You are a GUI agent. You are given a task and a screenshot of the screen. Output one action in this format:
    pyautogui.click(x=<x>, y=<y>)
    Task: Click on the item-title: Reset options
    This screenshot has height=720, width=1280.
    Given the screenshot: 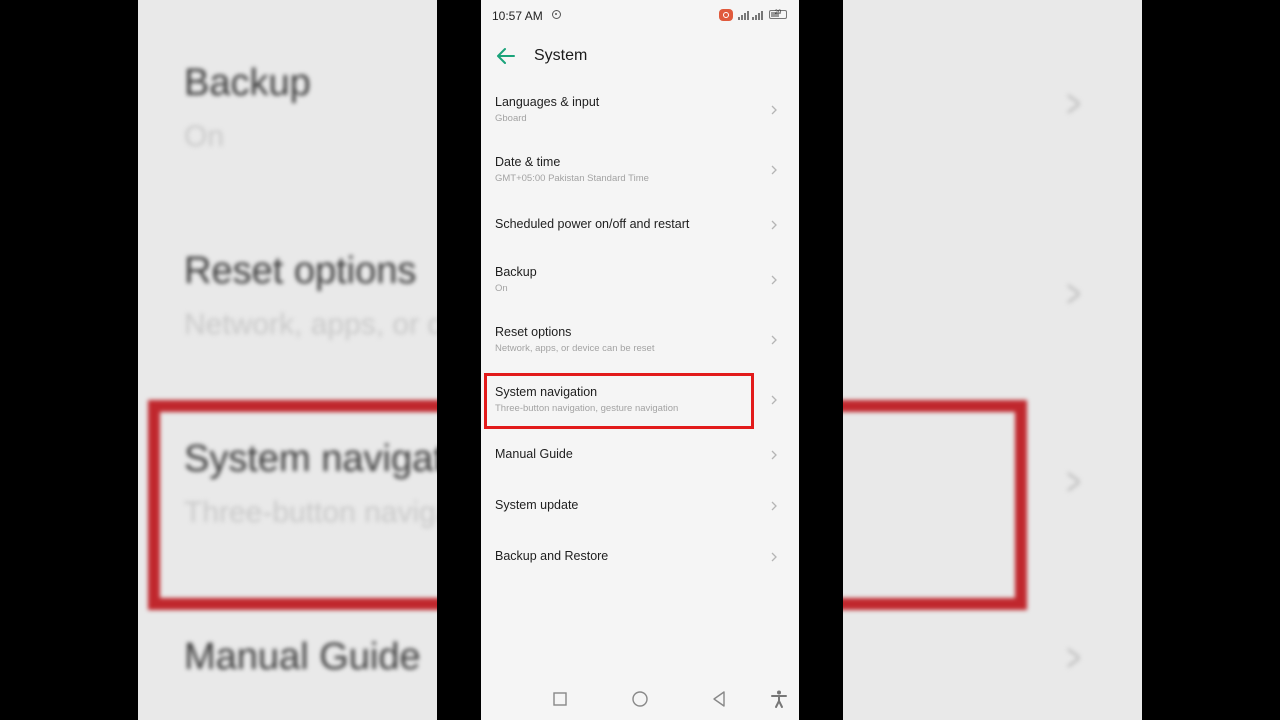 What is the action you would take?
    pyautogui.click(x=533, y=332)
    